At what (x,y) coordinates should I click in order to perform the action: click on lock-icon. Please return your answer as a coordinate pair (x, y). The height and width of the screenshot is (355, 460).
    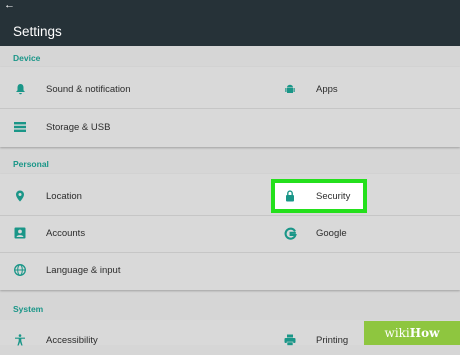
    Looking at the image, I should click on (290, 196).